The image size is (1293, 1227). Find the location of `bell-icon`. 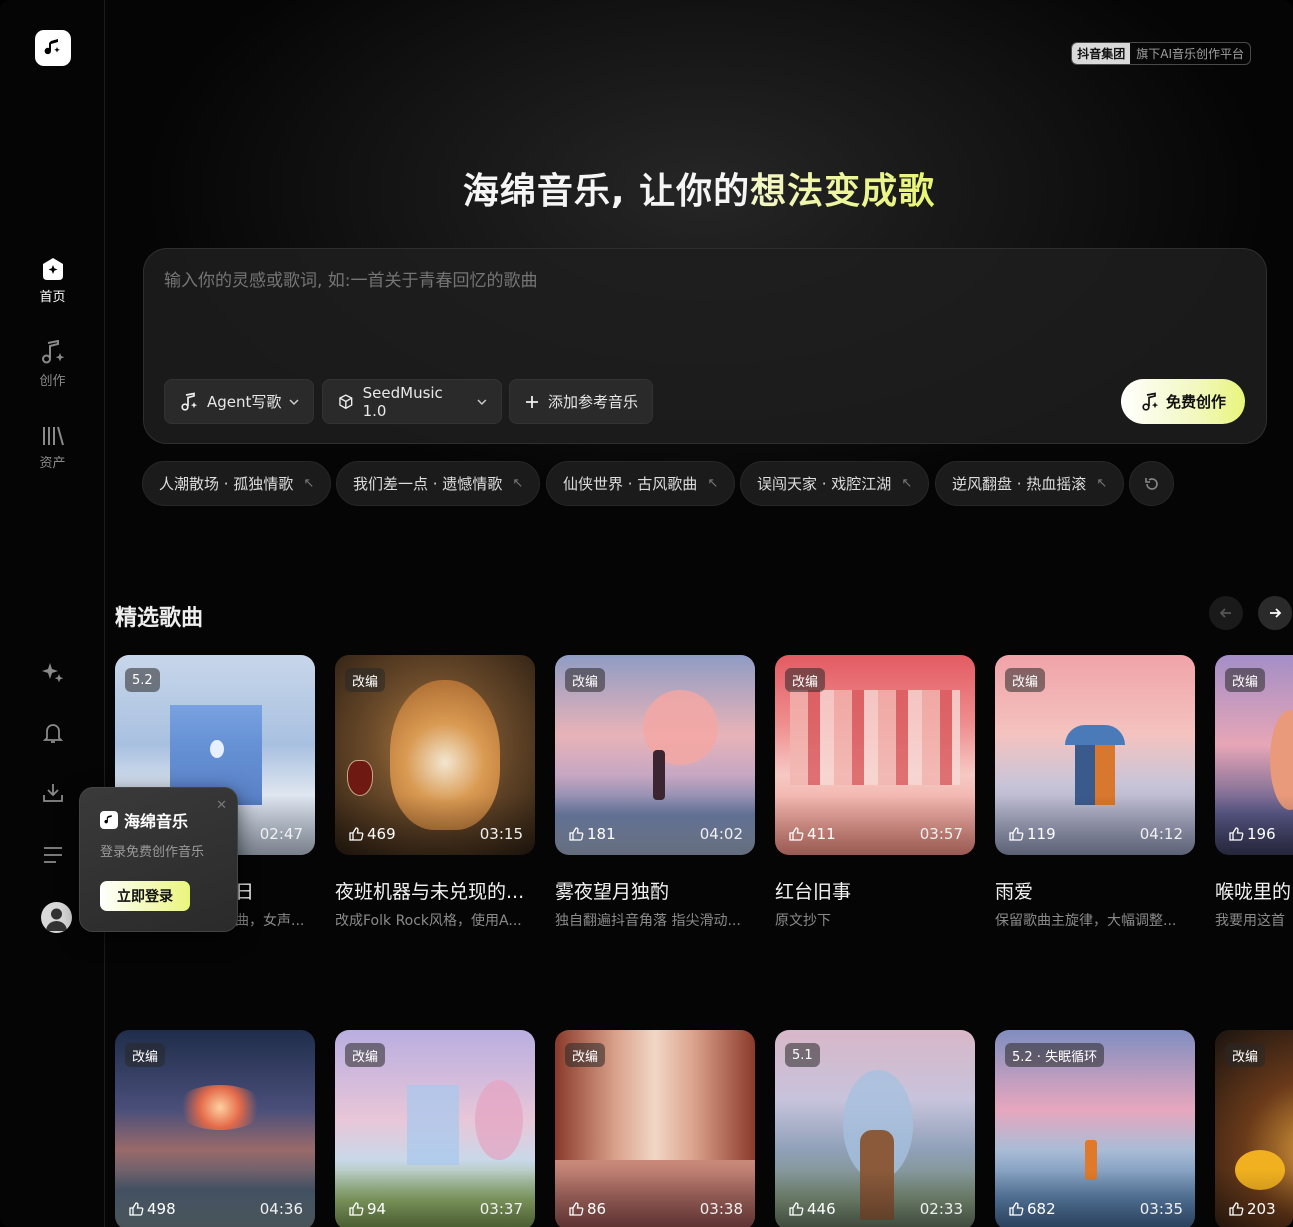

bell-icon is located at coordinates (53, 733).